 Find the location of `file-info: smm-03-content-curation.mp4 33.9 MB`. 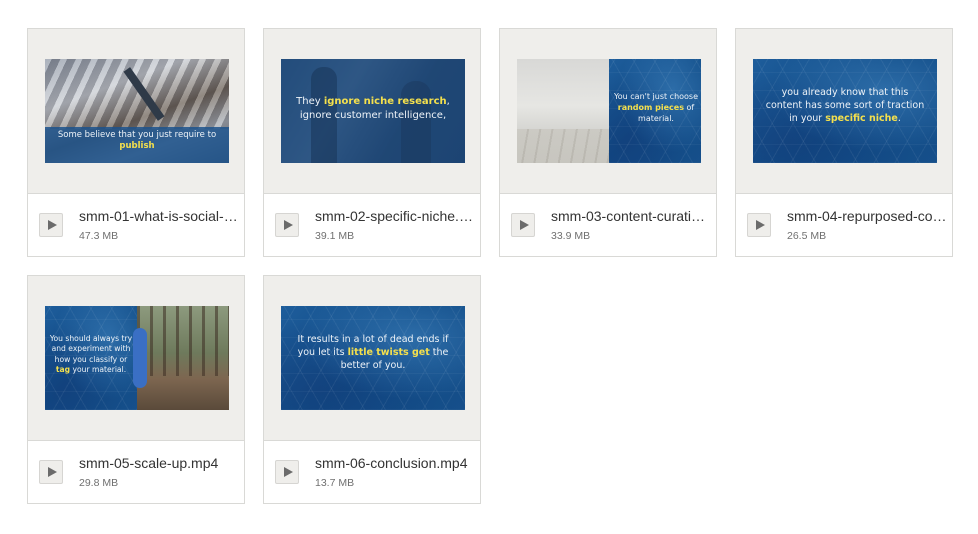

file-info: smm-03-content-curation.mp4 33.9 MB is located at coordinates (608, 225).